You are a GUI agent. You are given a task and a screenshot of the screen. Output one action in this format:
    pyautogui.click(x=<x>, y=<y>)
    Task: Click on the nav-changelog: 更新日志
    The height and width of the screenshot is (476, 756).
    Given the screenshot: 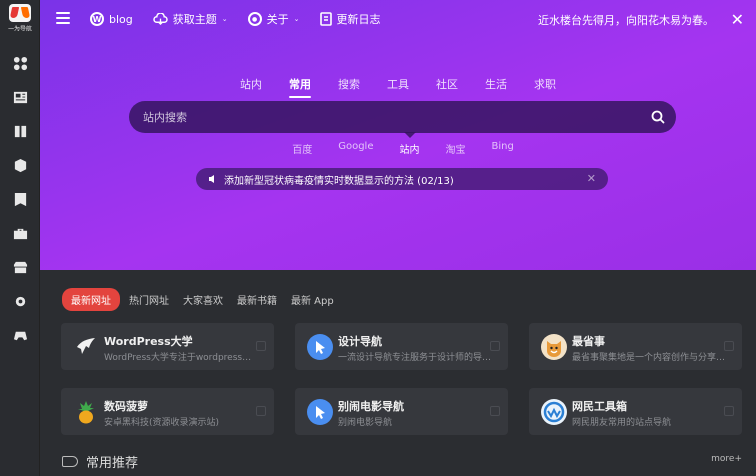 What is the action you would take?
    pyautogui.click(x=350, y=19)
    